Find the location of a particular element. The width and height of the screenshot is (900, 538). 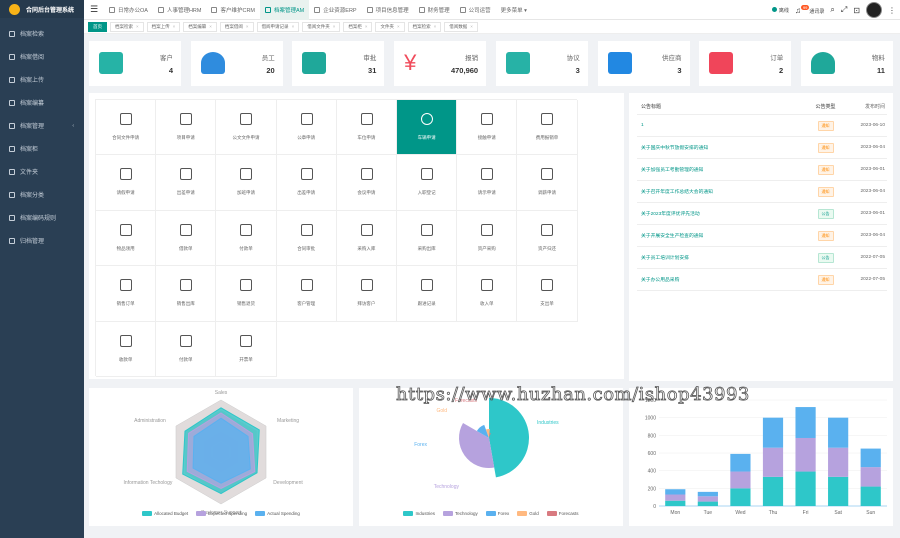

legend-item: Industries is located at coordinates (419, 513).